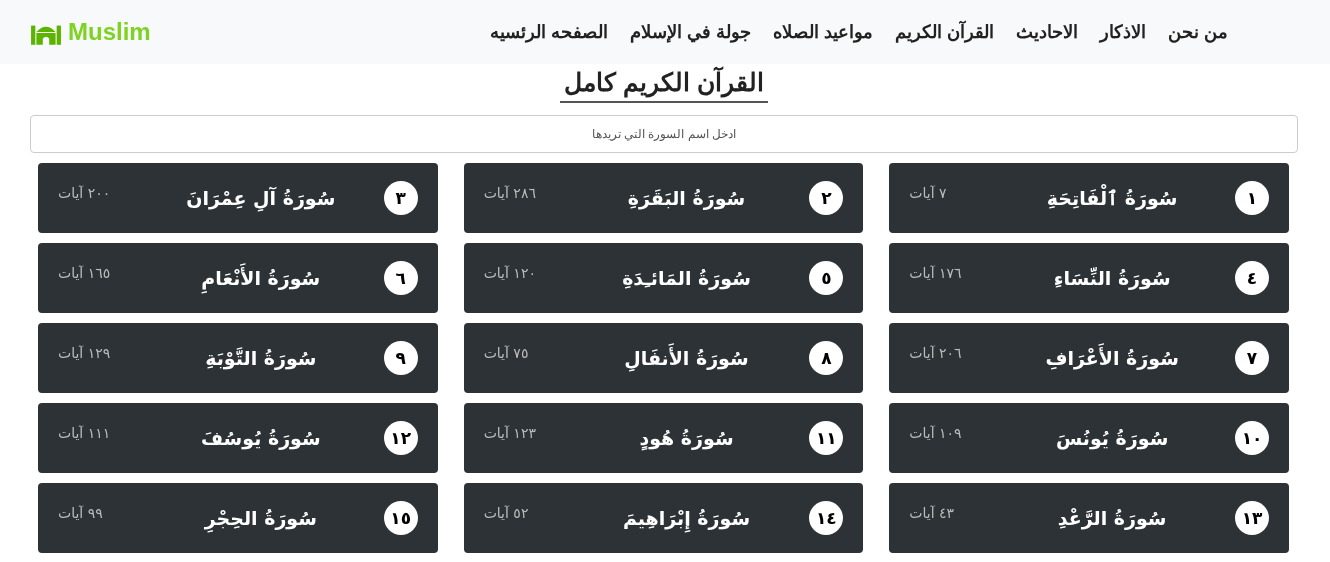 The height and width of the screenshot is (562, 1330). What do you see at coordinates (826, 278) in the screenshot?
I see `surah-number: ٥` at bounding box center [826, 278].